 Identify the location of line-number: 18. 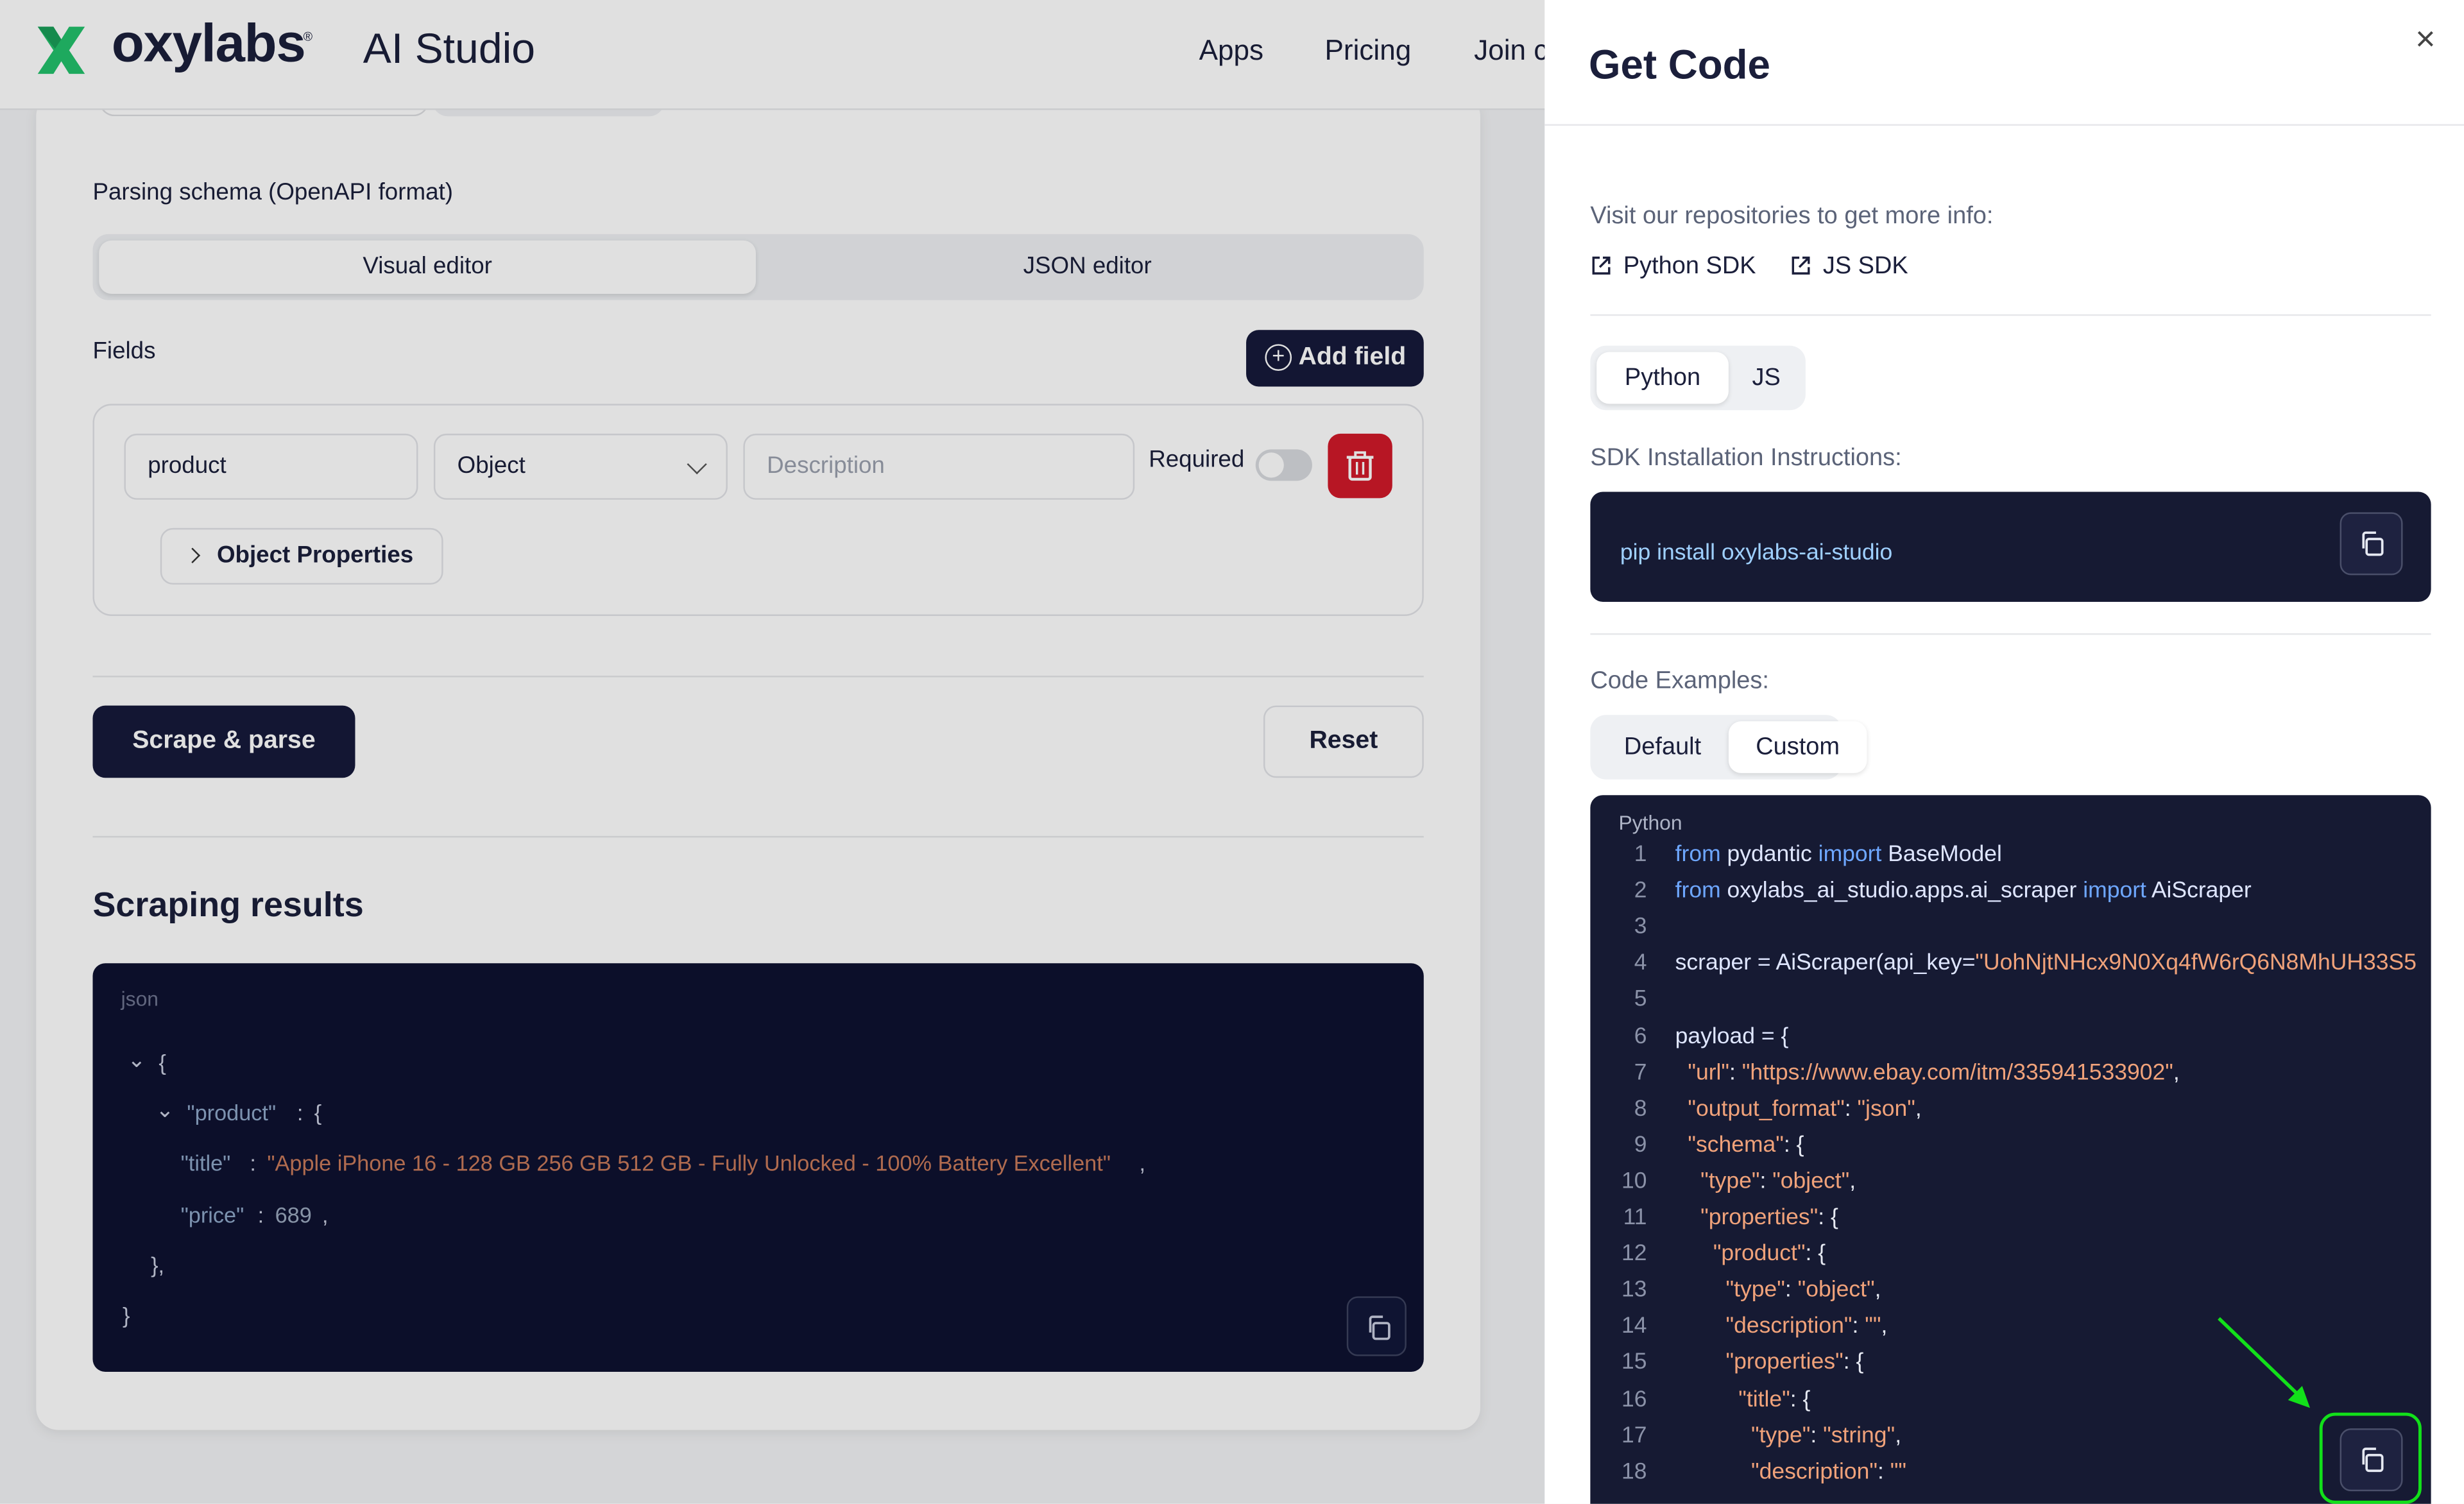
(1634, 1472).